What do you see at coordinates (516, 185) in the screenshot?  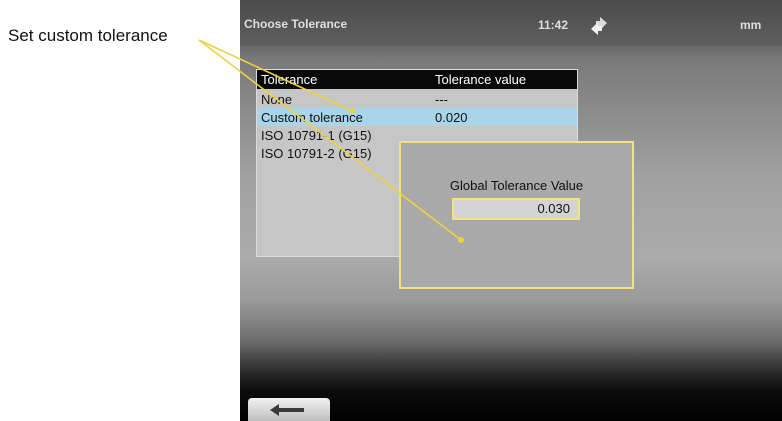 I see `dialog-label: Global Tolerance Value` at bounding box center [516, 185].